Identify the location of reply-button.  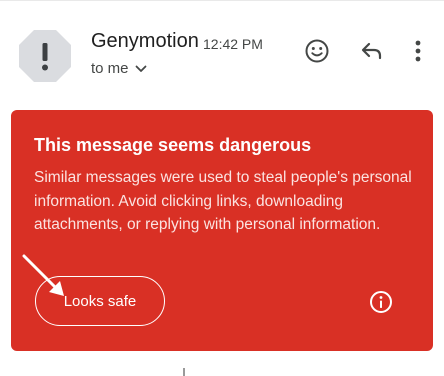
(372, 51).